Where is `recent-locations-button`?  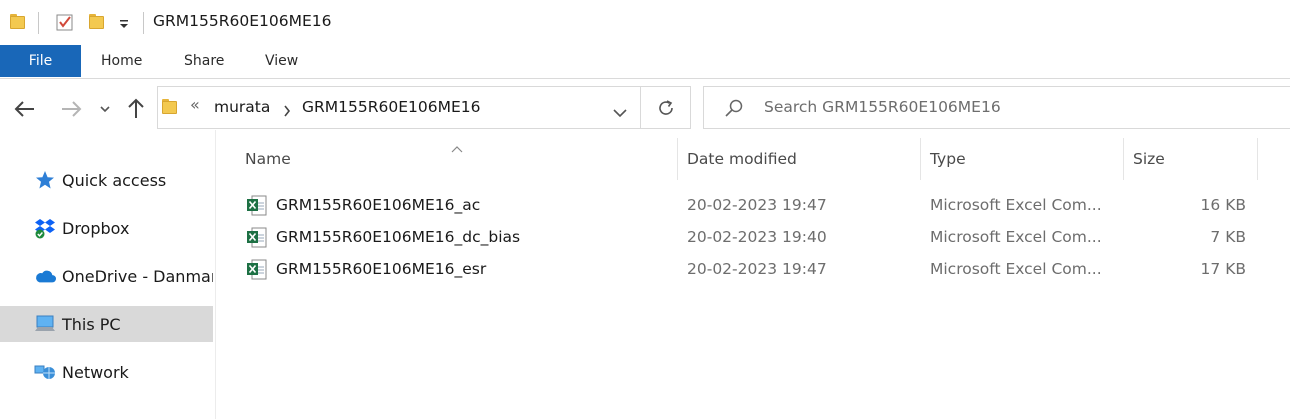 recent-locations-button is located at coordinates (105, 109).